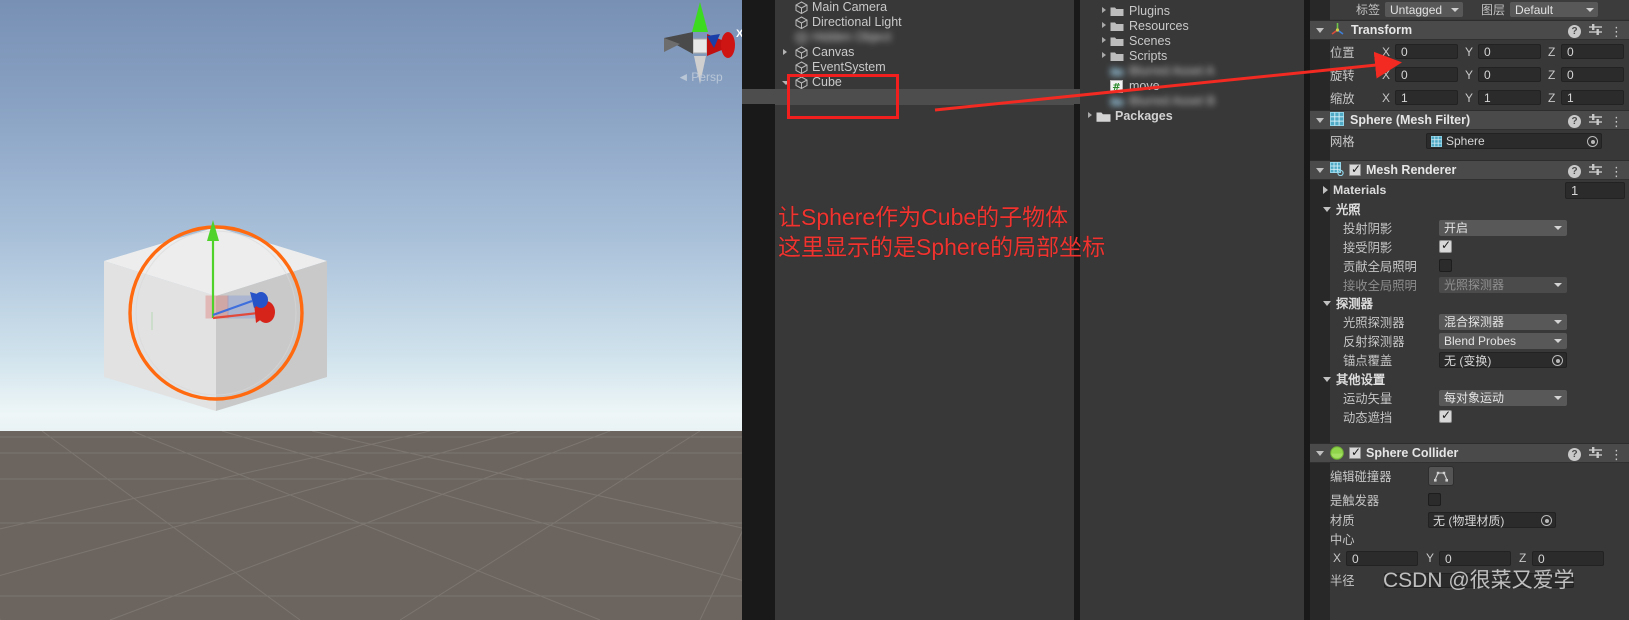 The width and height of the screenshot is (1629, 620). I want to click on sphere-collider-header: Sphere Collider ? ⋮, so click(1469, 453).